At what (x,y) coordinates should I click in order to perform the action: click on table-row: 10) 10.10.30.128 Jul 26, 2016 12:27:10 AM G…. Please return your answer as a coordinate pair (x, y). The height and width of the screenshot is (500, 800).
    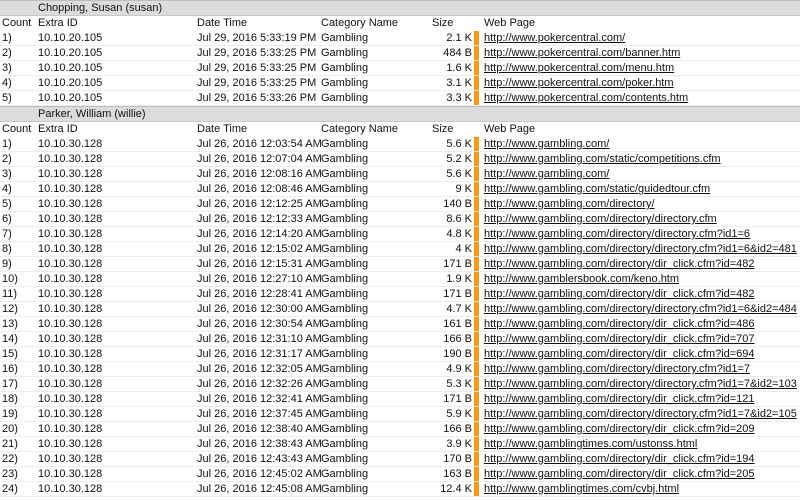
    Looking at the image, I should click on (400, 279).